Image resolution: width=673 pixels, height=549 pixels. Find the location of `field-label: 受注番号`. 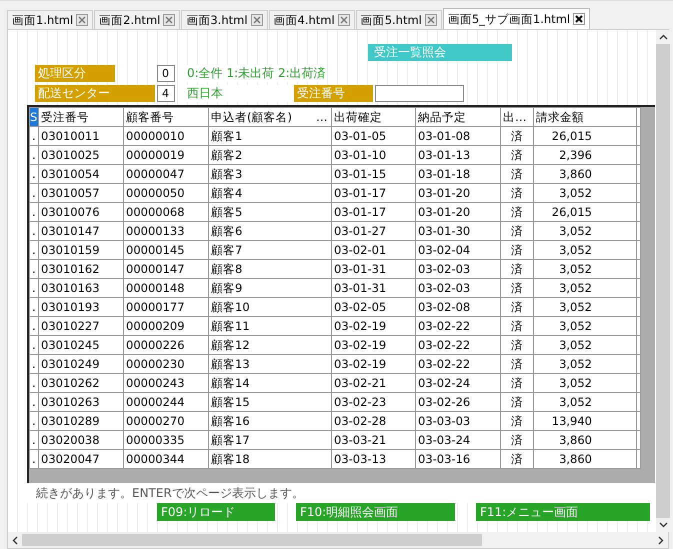

field-label: 受注番号 is located at coordinates (333, 93).